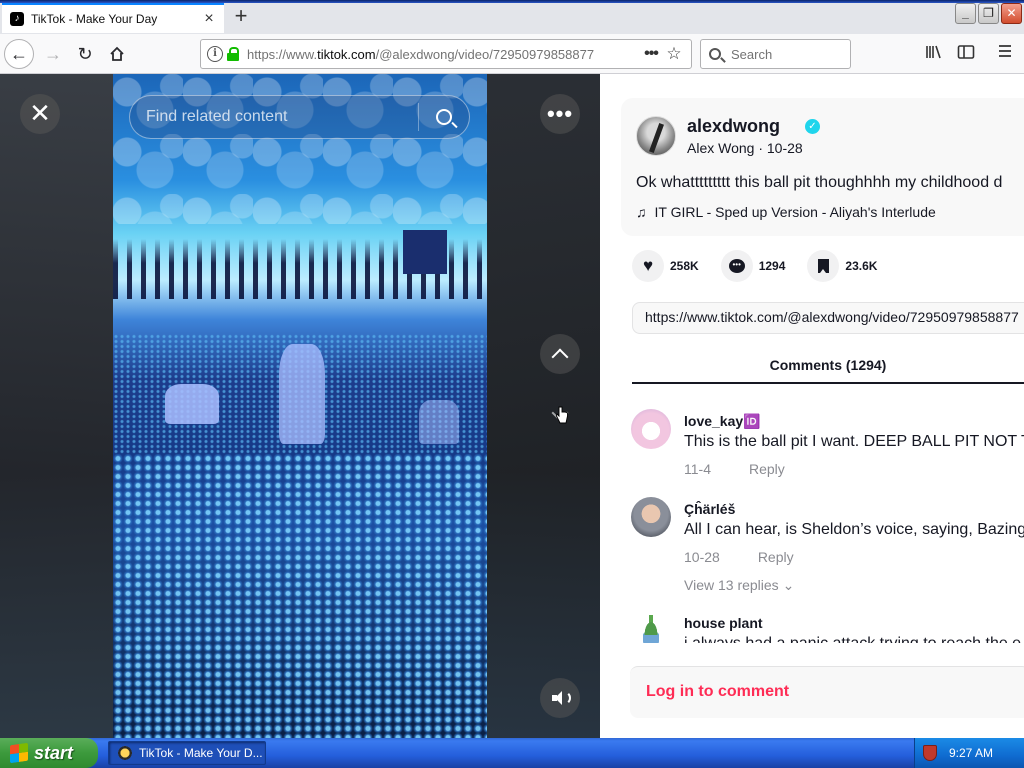  What do you see at coordinates (674, 54) in the screenshot?
I see `bookmark-star-icon: ☆` at bounding box center [674, 54].